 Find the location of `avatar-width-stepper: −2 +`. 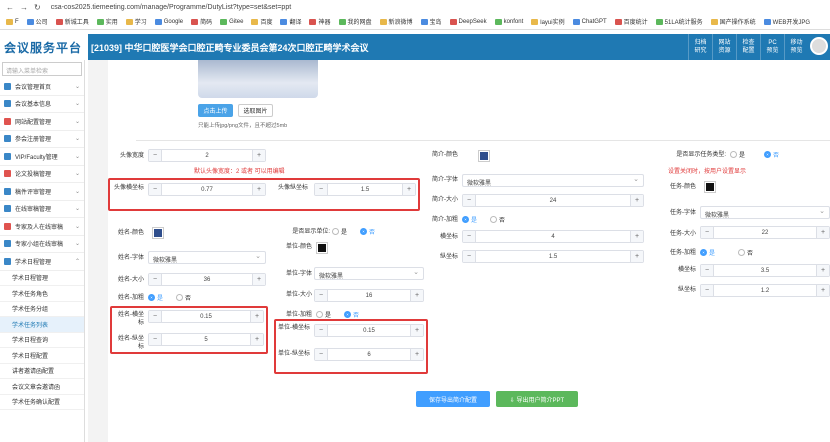

avatar-width-stepper: −2 + is located at coordinates (207, 155).